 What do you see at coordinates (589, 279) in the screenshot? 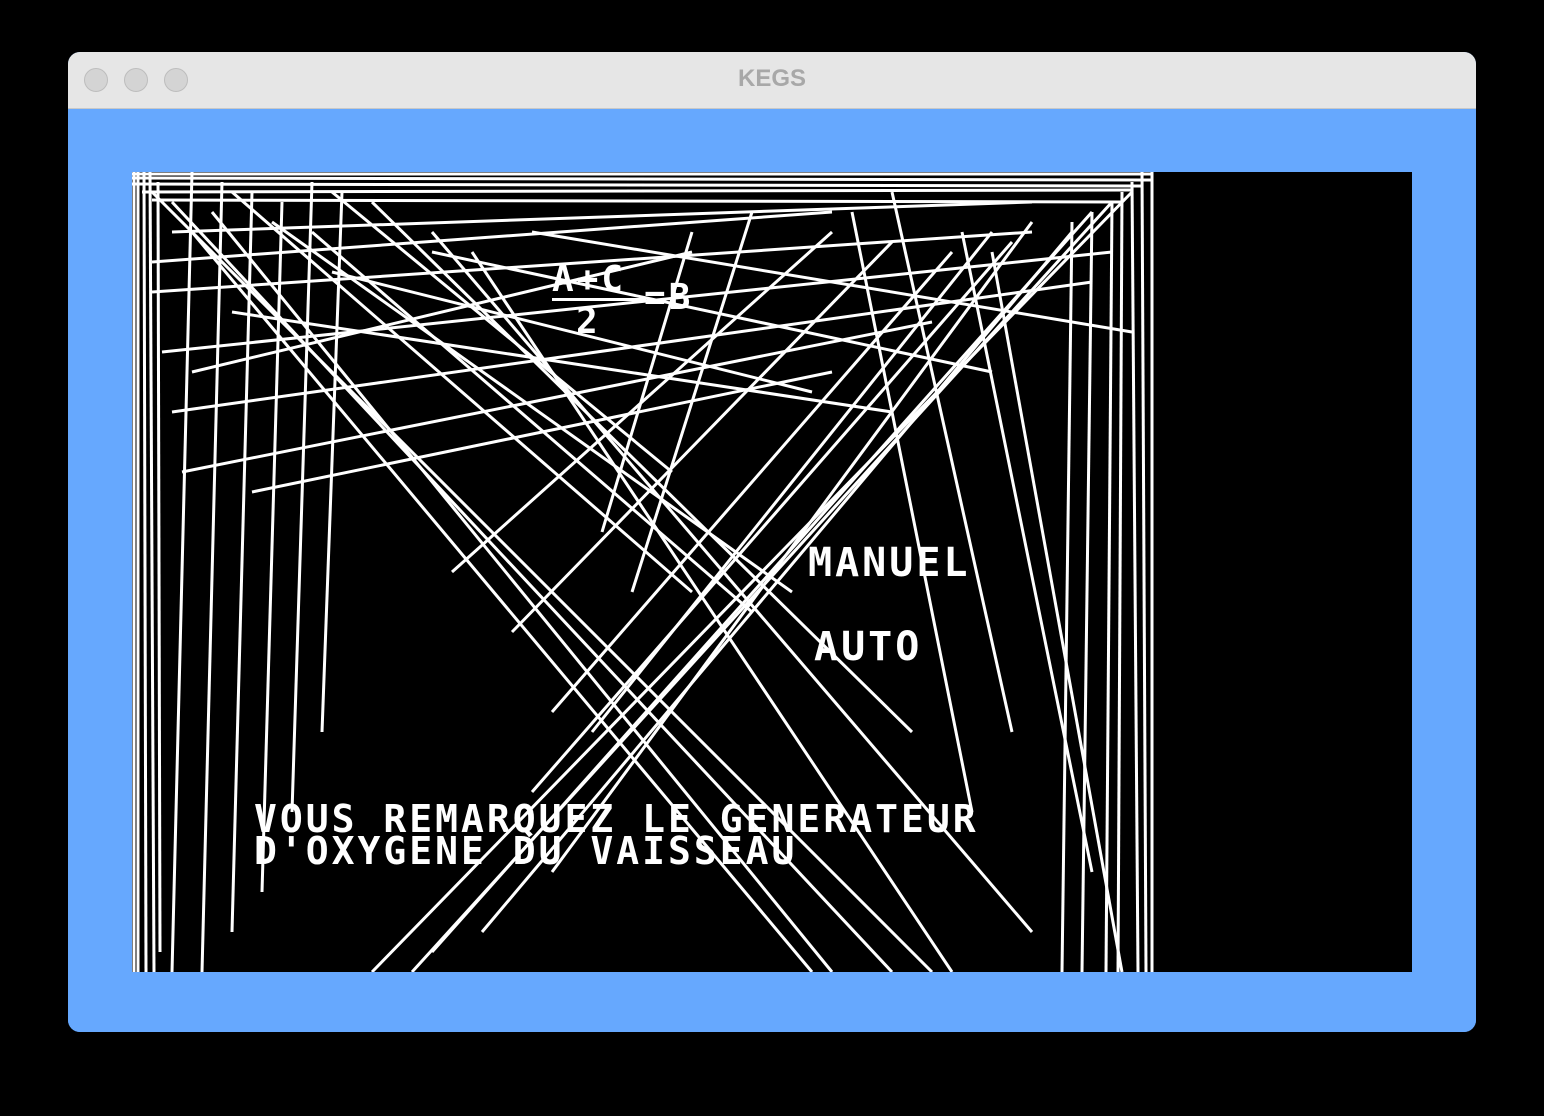
I see `formula-numerator: A+C` at bounding box center [589, 279].